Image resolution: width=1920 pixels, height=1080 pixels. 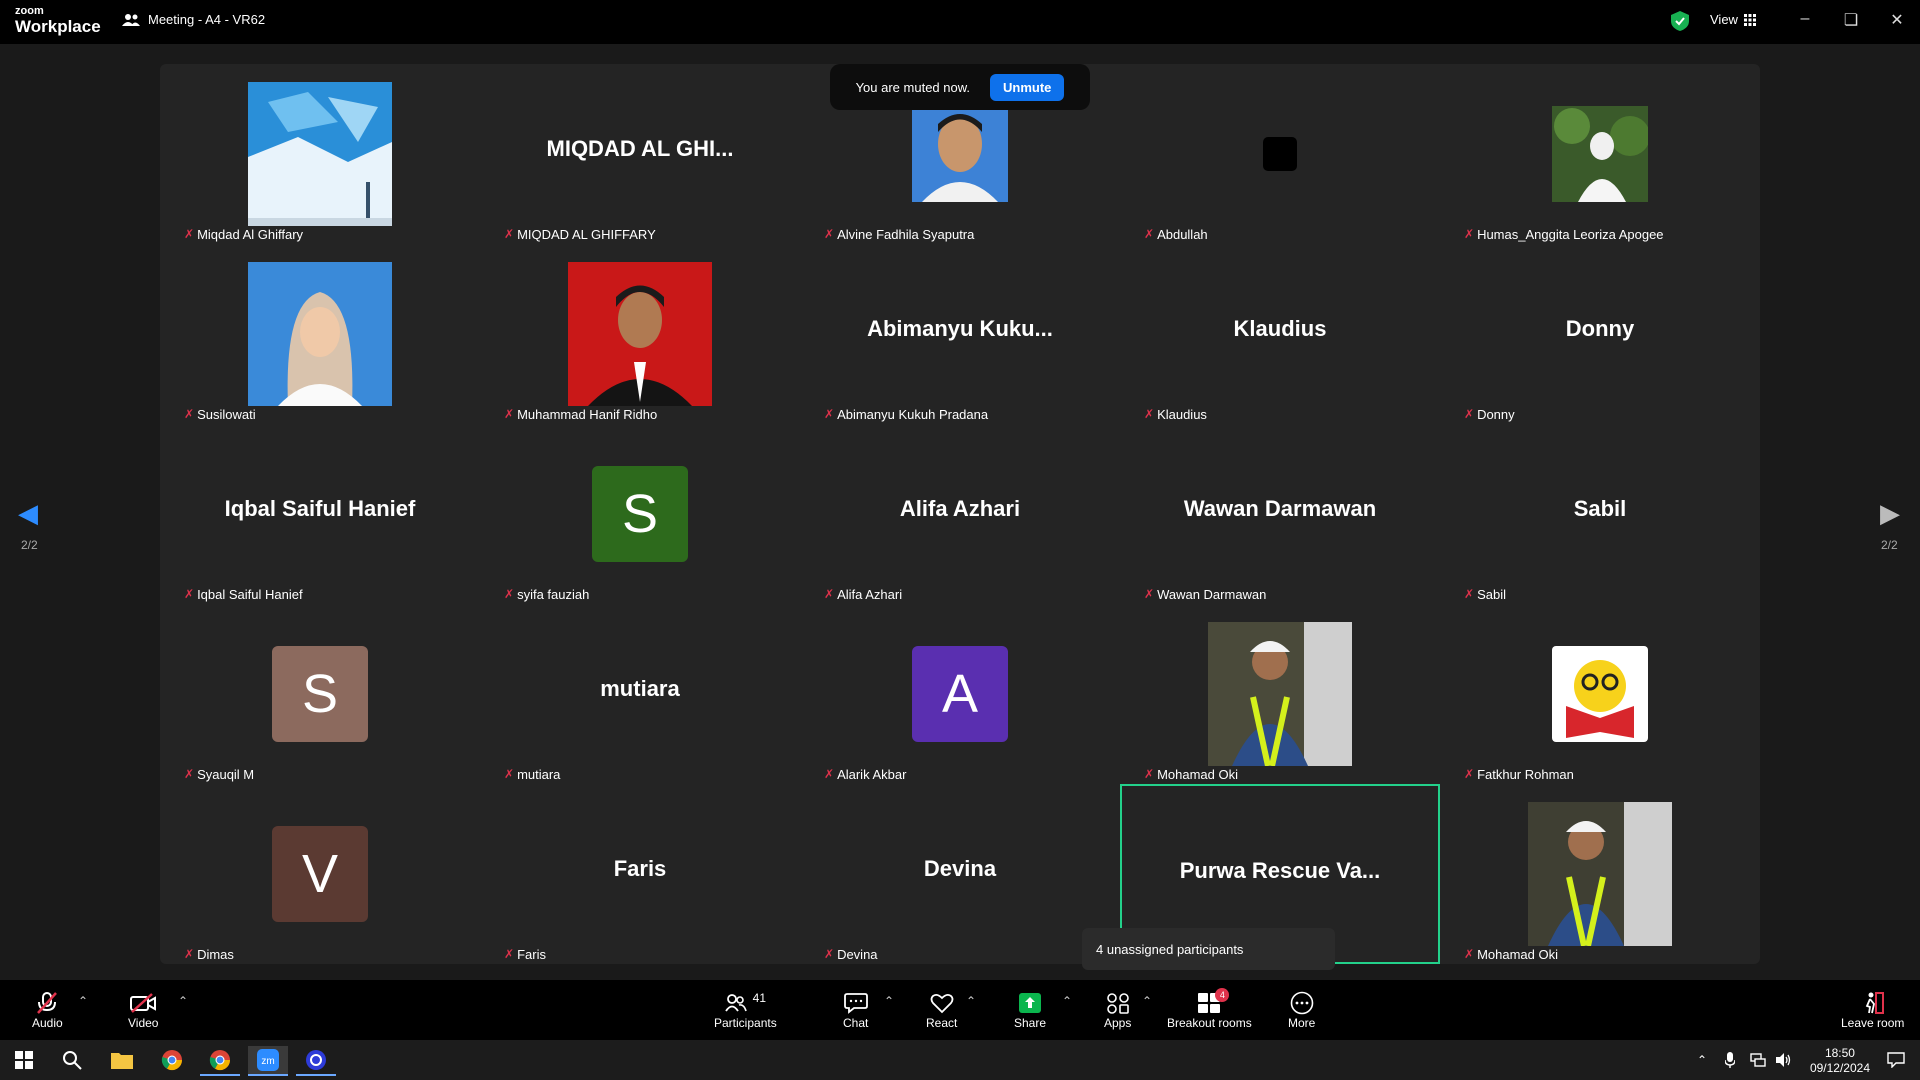 I want to click on participant-tile: Iqbal Saiful Hanief ✗ Iqbal Saiful Hanief, so click(x=320, y=514).